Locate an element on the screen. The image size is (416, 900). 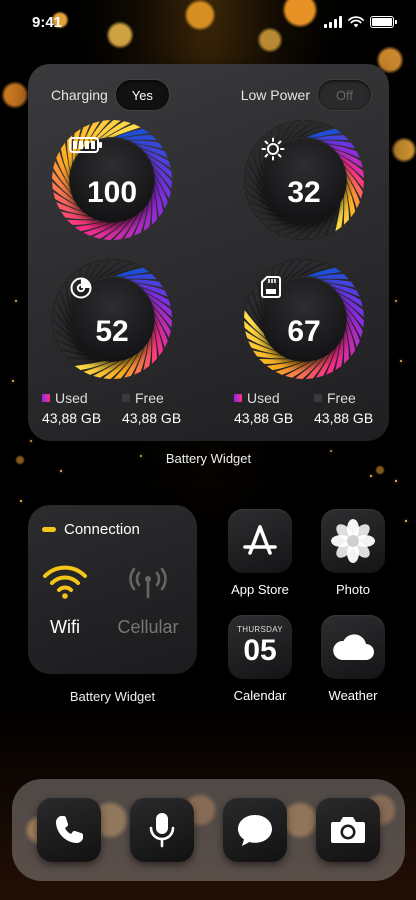
battery-gauge: 100 is located at coordinates (112, 180).